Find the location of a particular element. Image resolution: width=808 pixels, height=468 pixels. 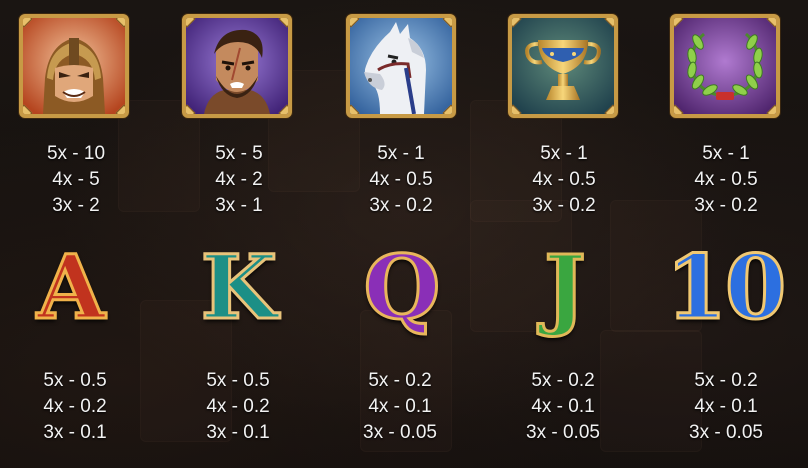

symbol-frame-wreath is located at coordinates (725, 66).